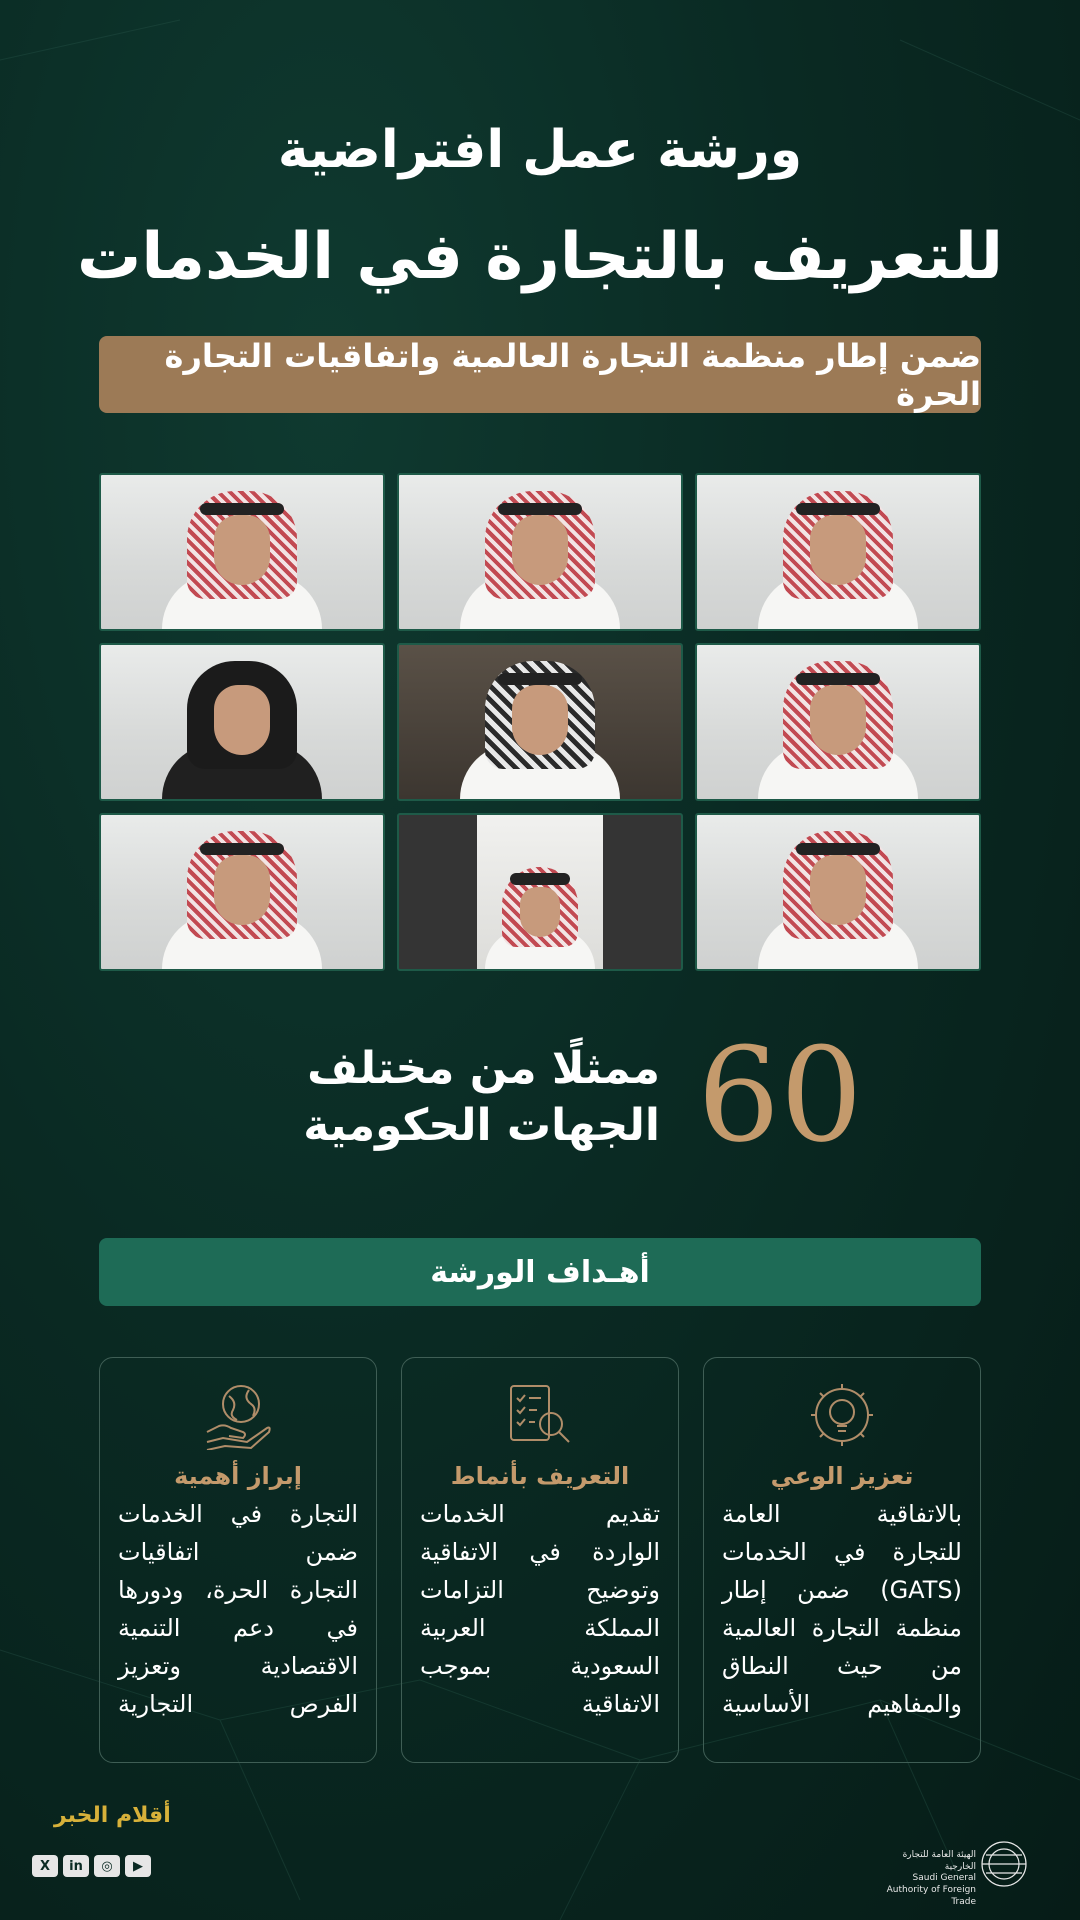 The height and width of the screenshot is (1920, 1080). I want to click on authority-name-en: Saudi General Authority of Foreign Trade, so click(931, 1890).